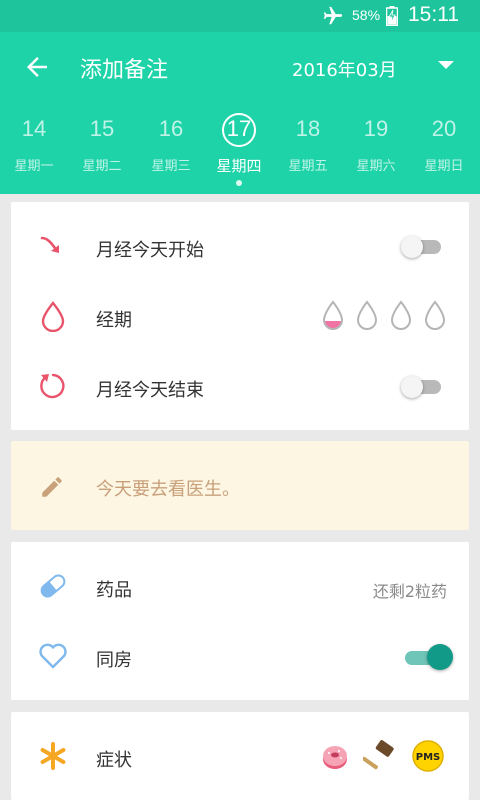  Describe the element at coordinates (171, 166) in the screenshot. I see `day-weekday: 星期三` at that location.